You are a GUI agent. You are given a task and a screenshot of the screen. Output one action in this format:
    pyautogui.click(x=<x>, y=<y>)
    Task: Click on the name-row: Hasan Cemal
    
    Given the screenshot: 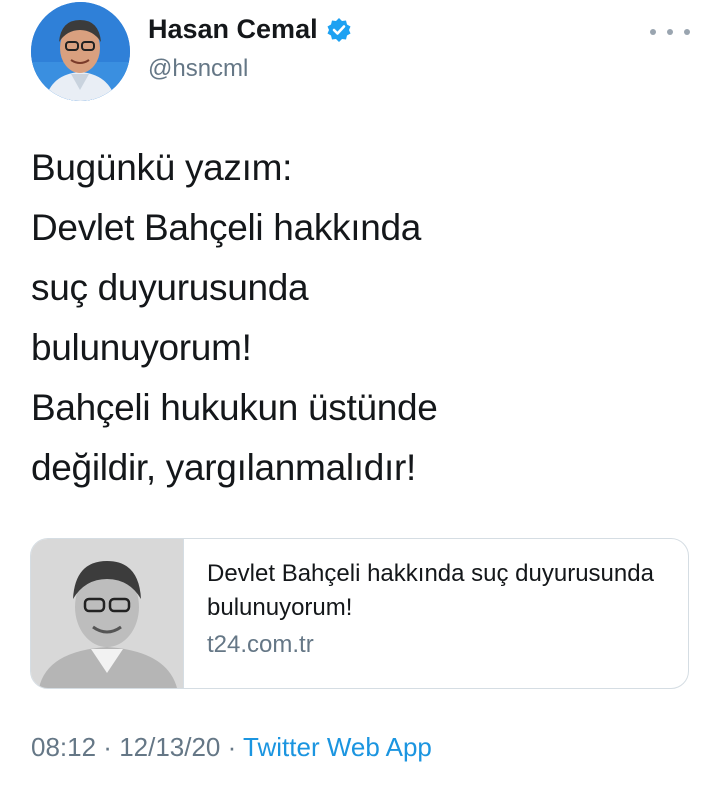 What is the action you would take?
    pyautogui.click(x=250, y=29)
    